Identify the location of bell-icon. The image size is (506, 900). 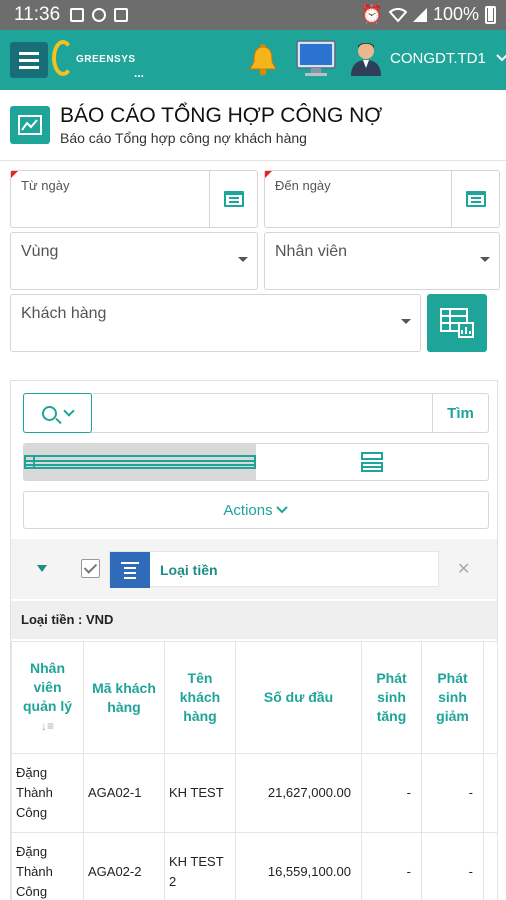
(263, 59).